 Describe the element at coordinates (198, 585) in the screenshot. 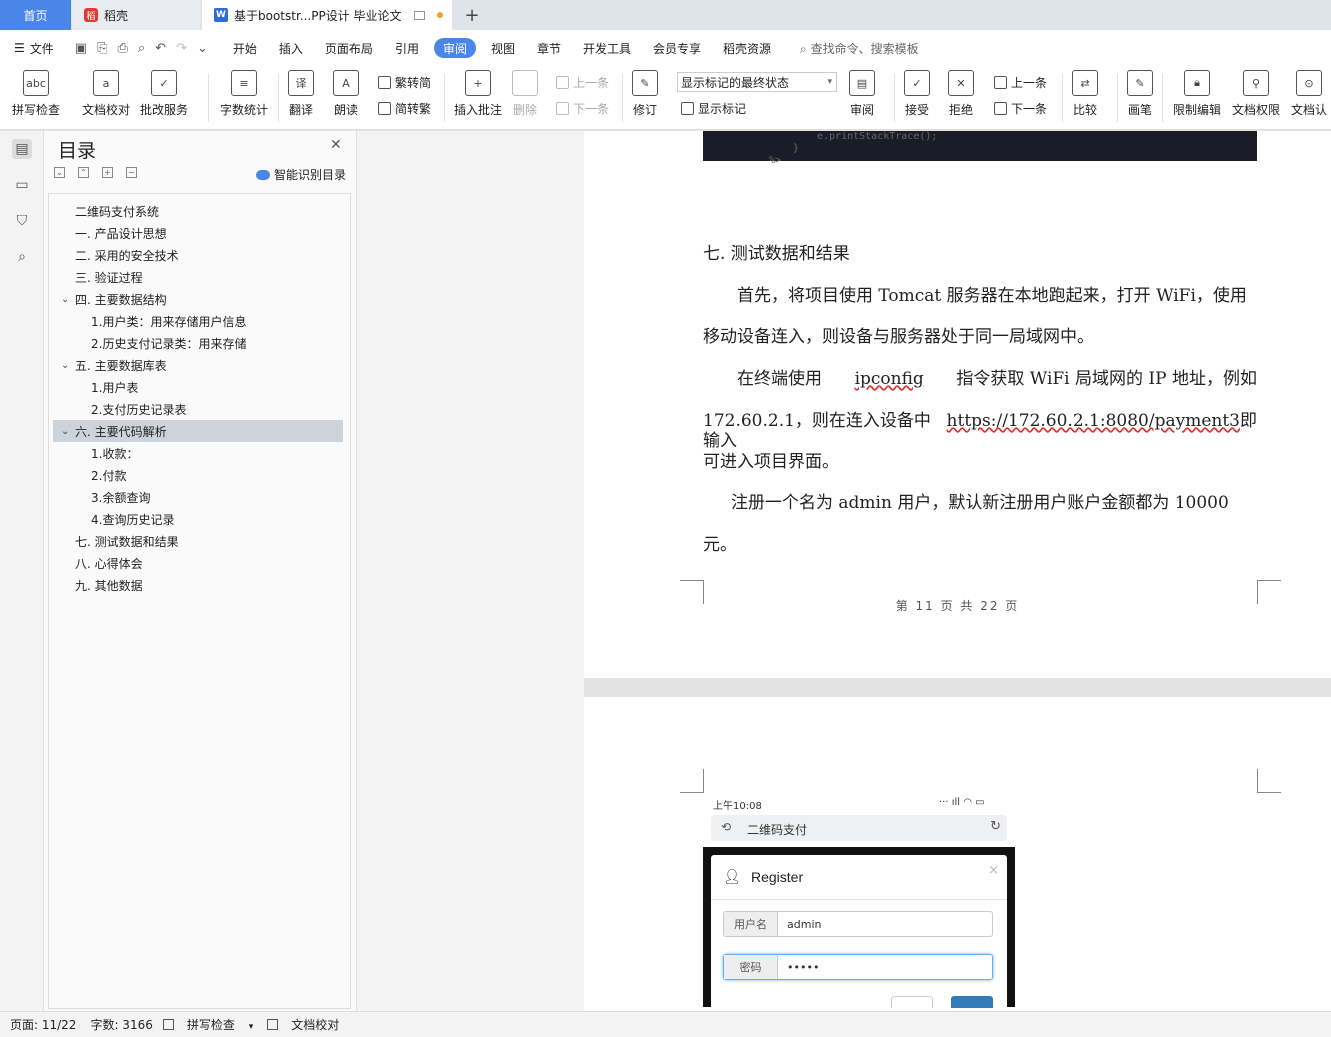

I see `toc-item: 九. 其他数据` at that location.